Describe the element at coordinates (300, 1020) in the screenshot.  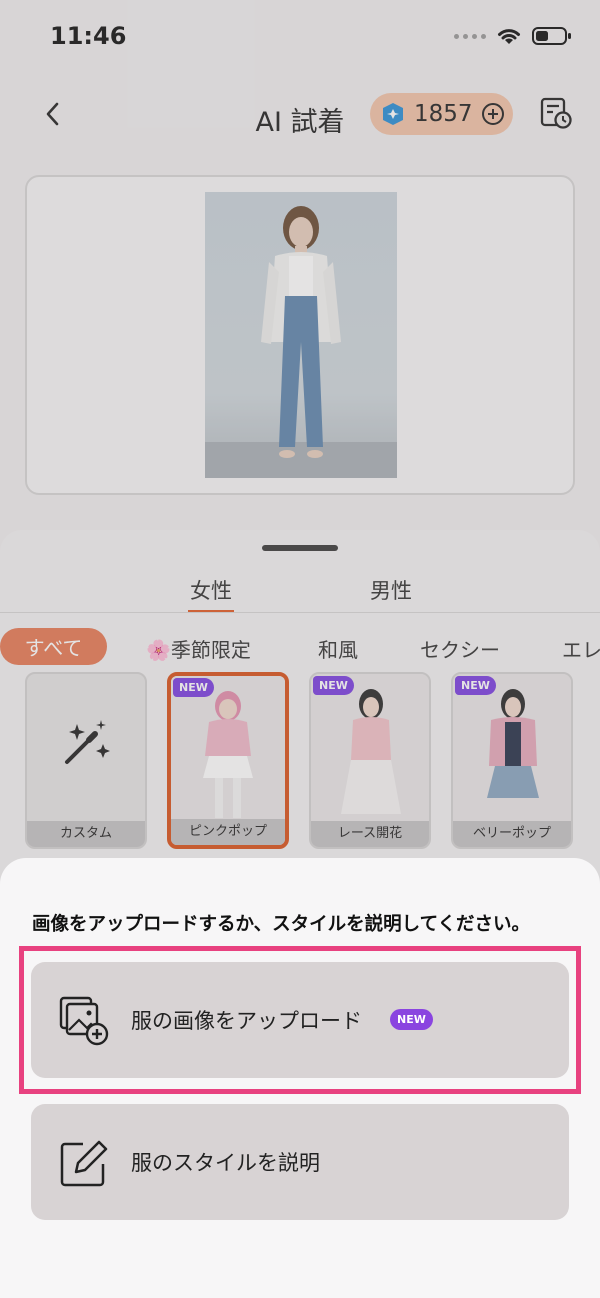
I see `highlight-frame` at that location.